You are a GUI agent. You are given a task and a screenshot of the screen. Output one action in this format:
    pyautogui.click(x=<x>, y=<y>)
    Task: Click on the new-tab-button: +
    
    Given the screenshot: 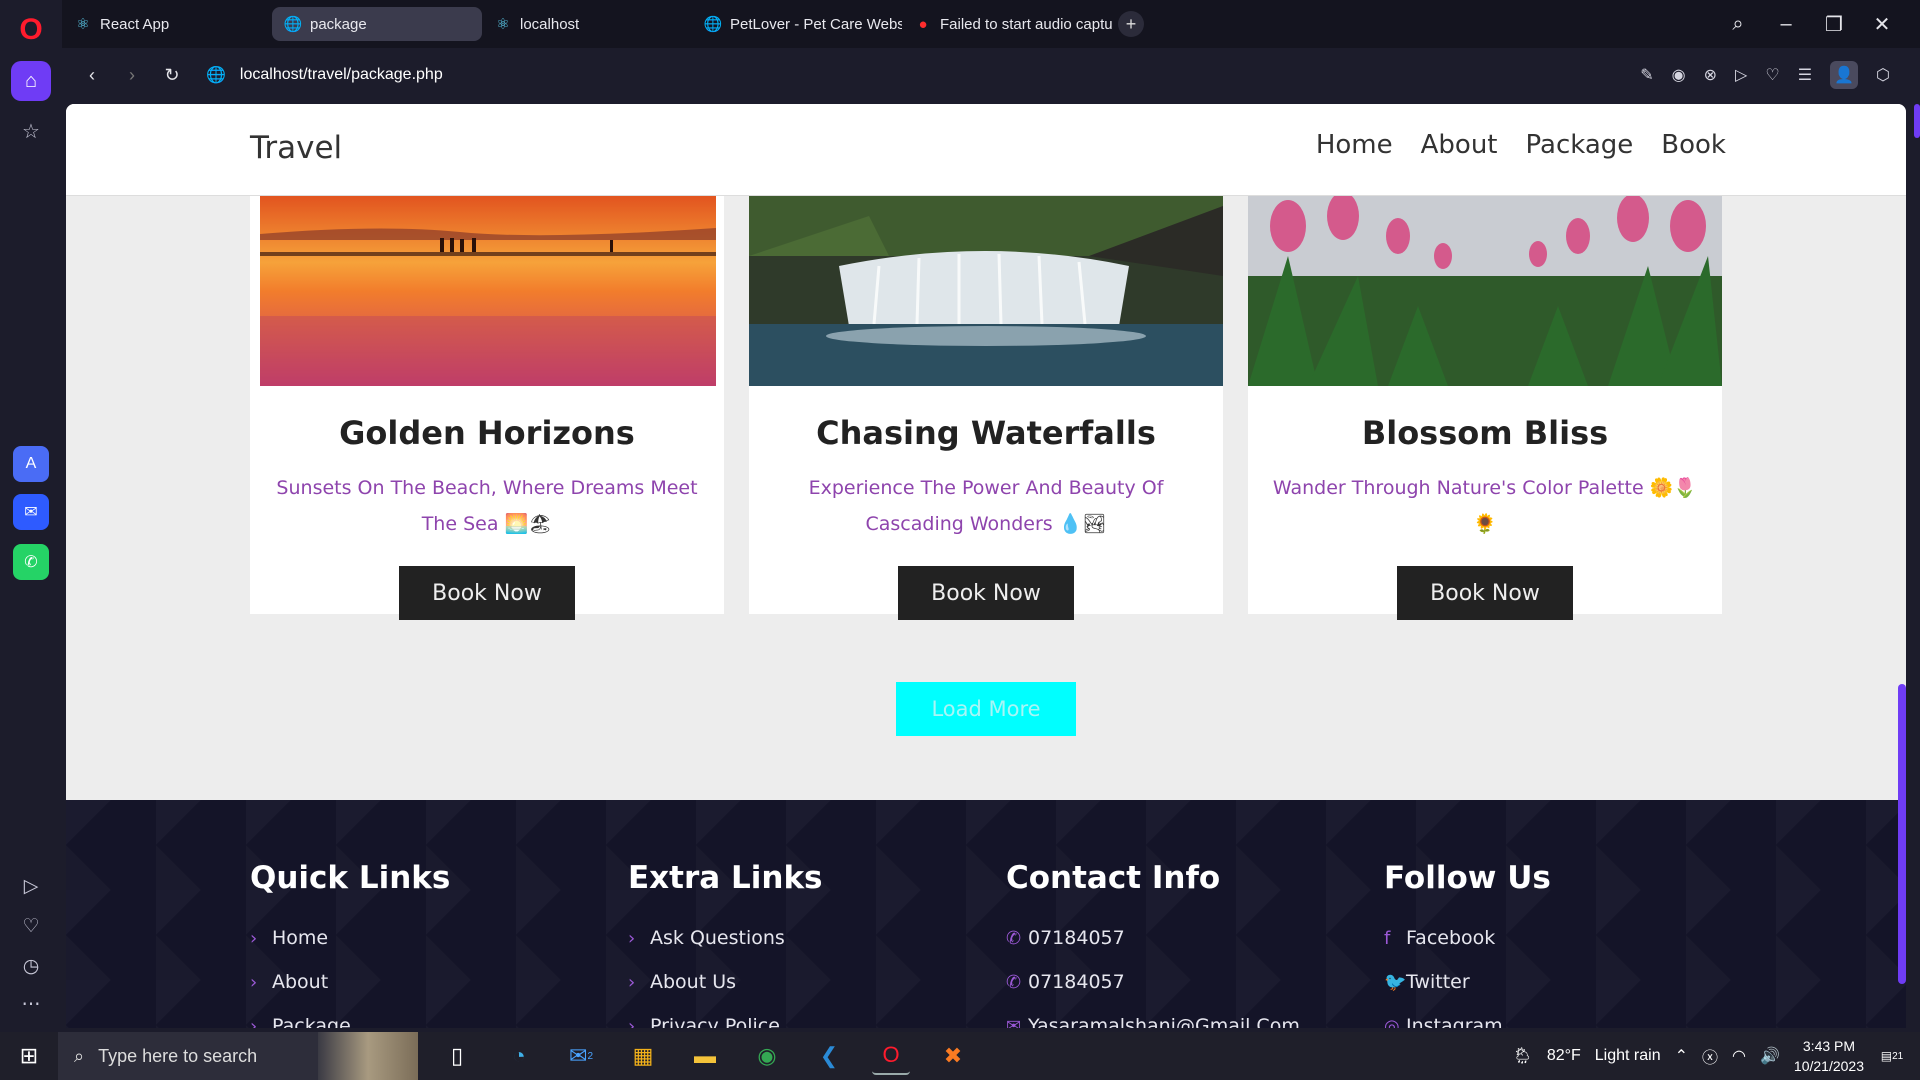 What is the action you would take?
    pyautogui.click(x=1131, y=24)
    